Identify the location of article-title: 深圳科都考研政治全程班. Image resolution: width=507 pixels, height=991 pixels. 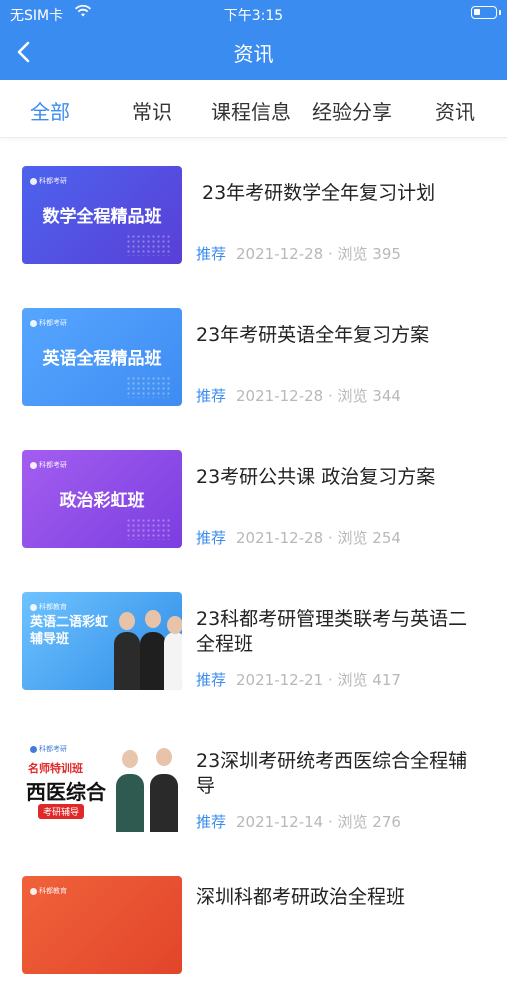
(301, 897).